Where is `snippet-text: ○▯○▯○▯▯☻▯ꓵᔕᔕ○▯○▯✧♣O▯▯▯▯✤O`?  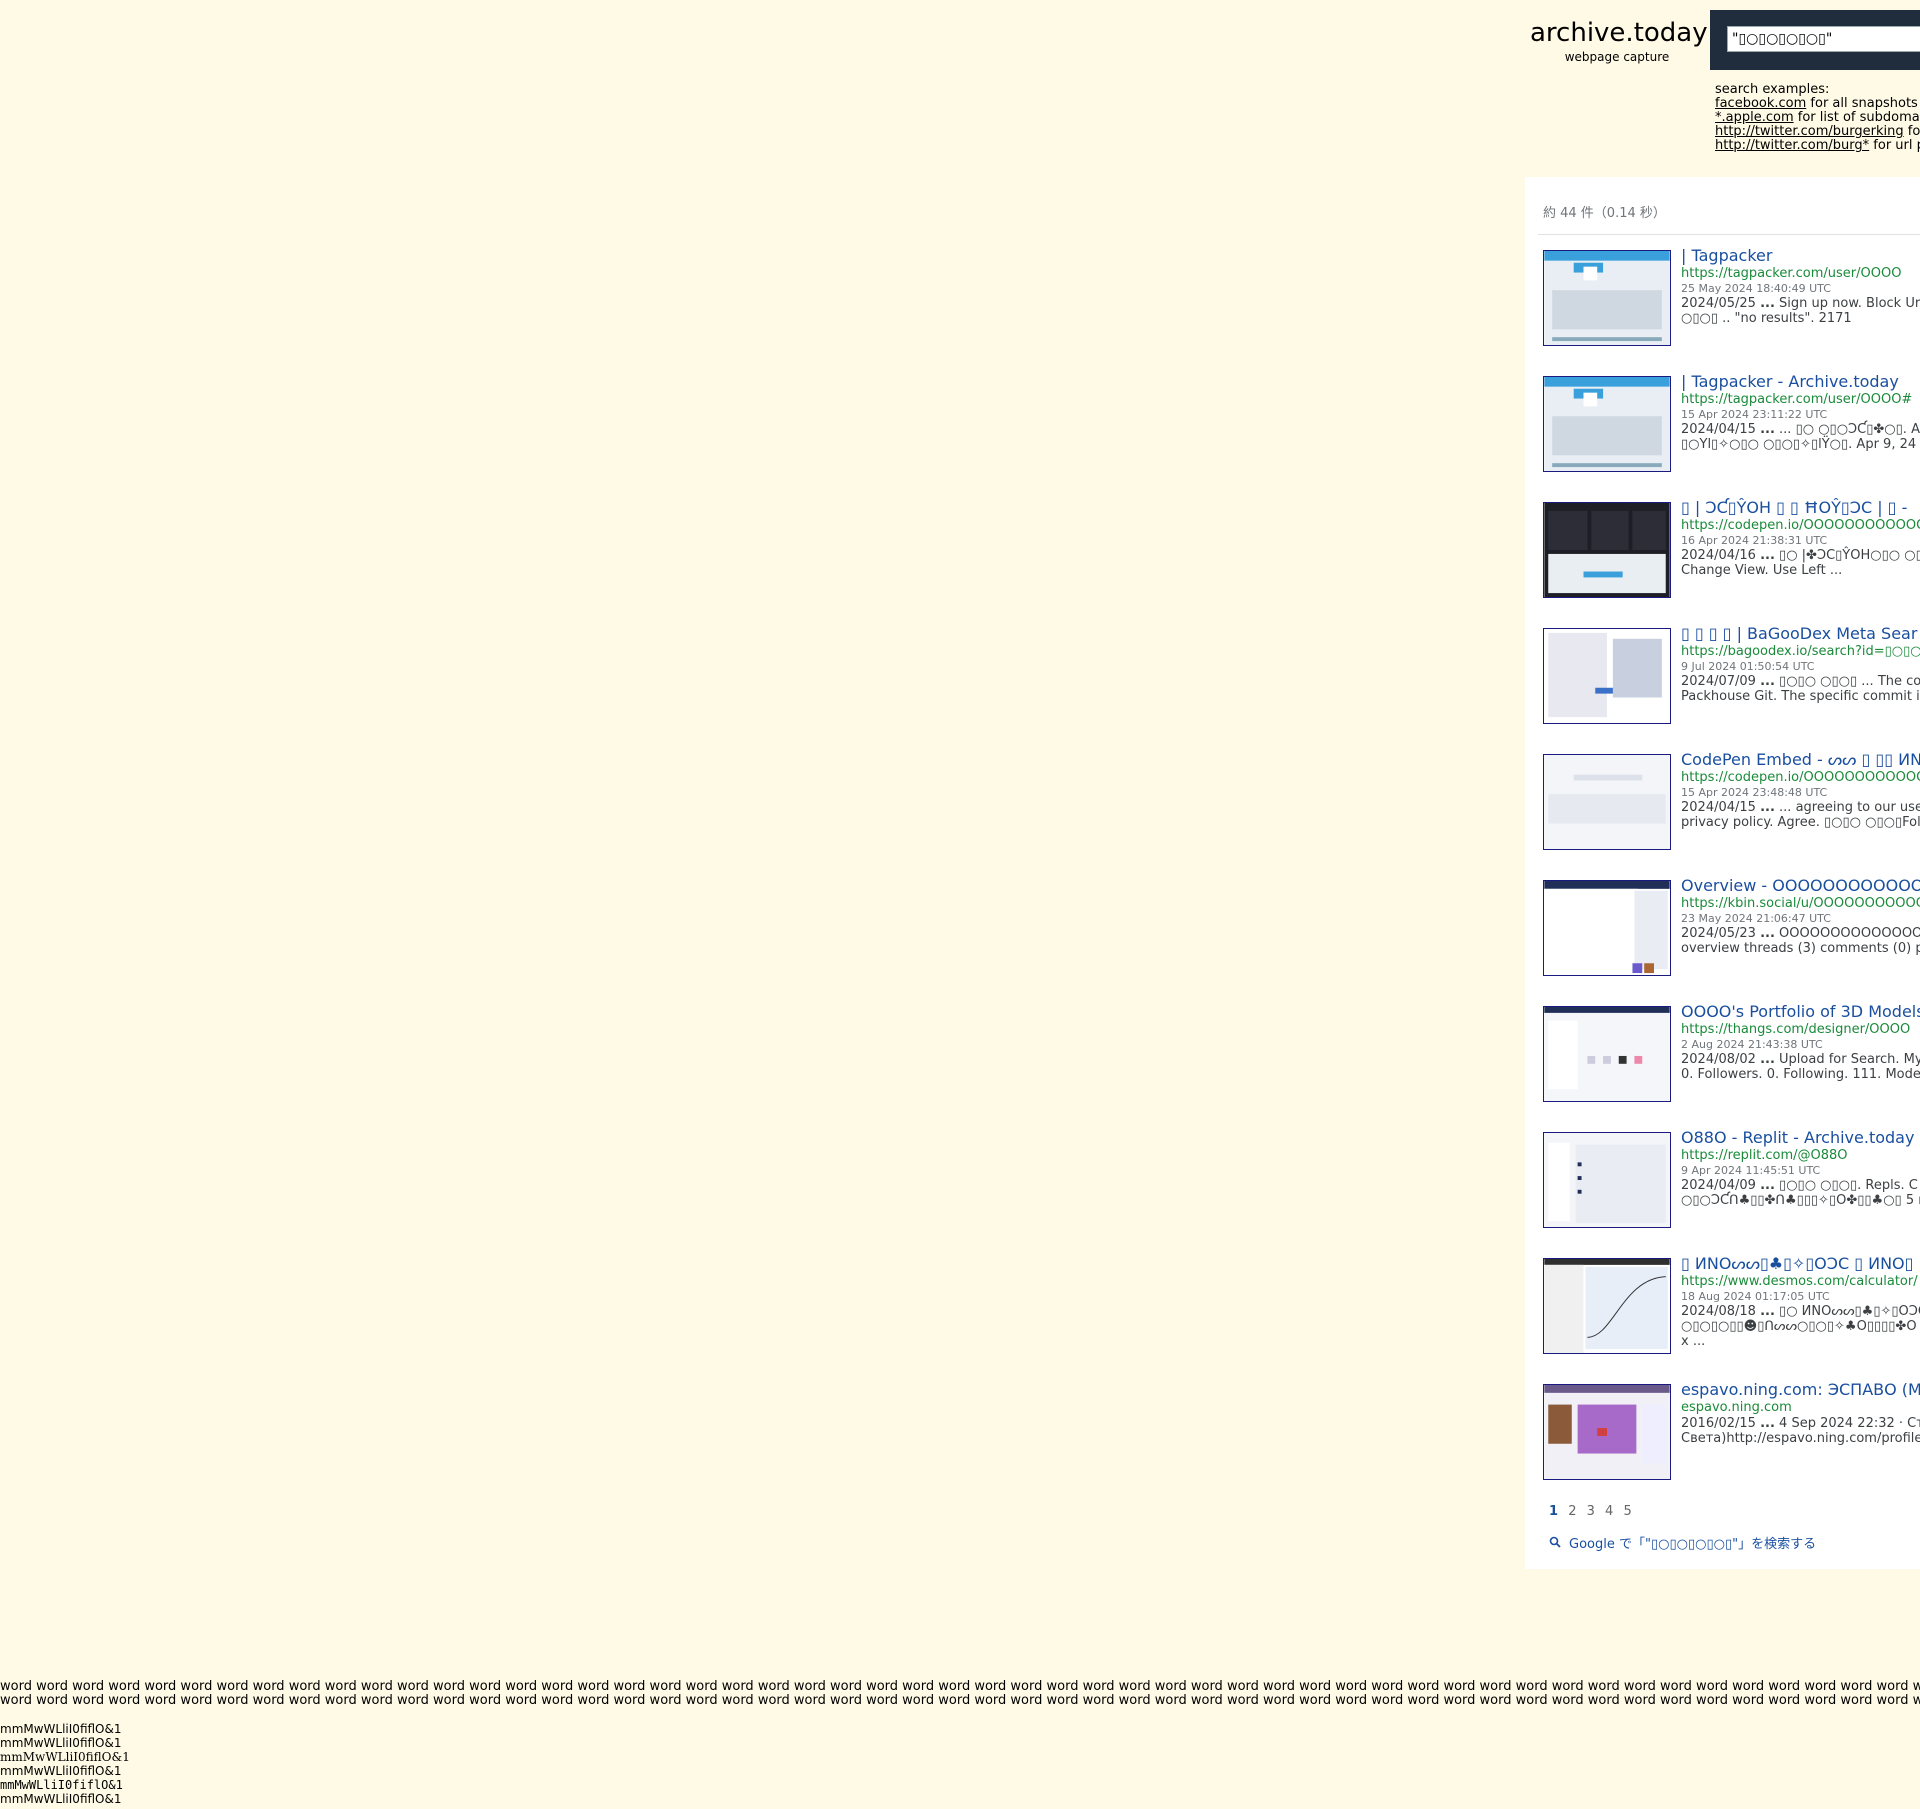
snippet-text: ○▯○▯○▯▯☻▯ꓵᔕᔕ○▯○▯✧♣O▯▯▯▯✤O is located at coordinates (1799, 1326).